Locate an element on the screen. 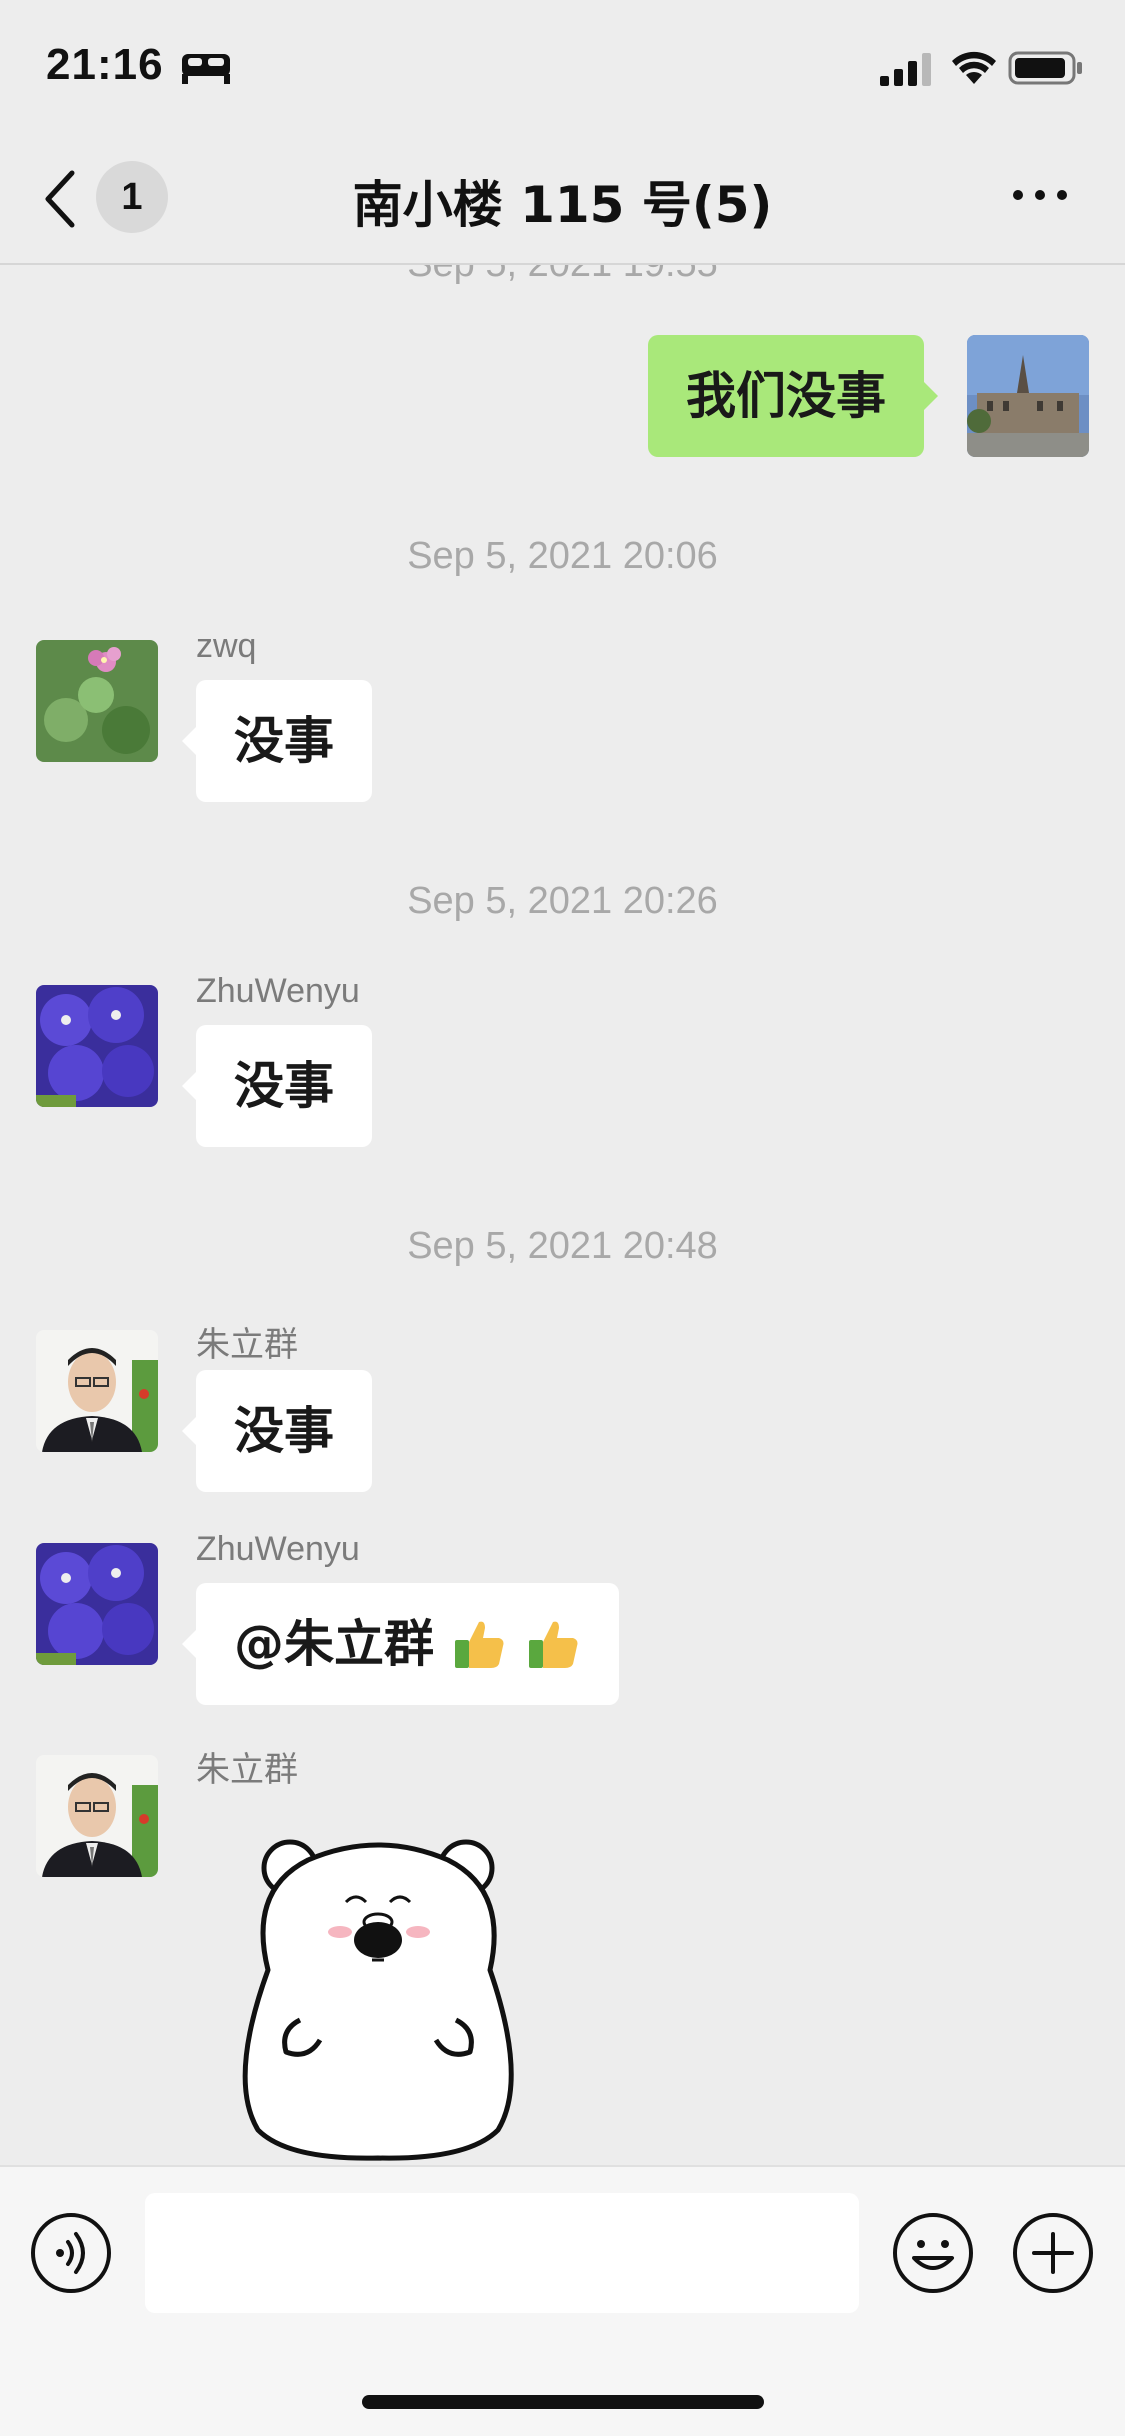  voice-icon is located at coordinates (71, 2253).